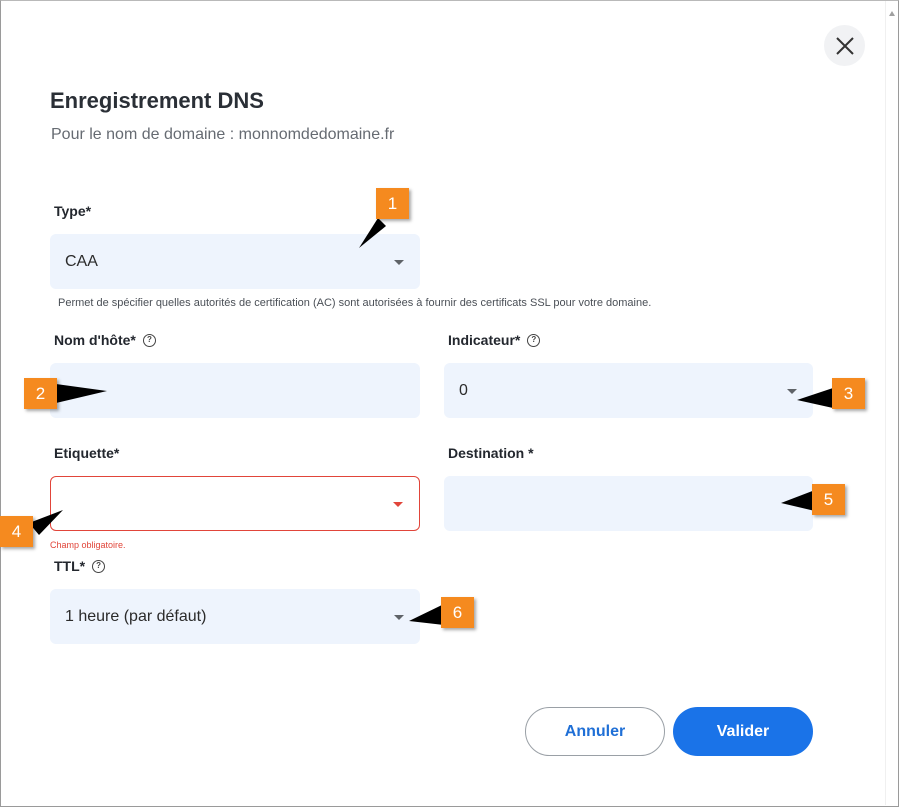  What do you see at coordinates (235, 616) in the screenshot?
I see `ttl-select: 1 heure (par défaut)` at bounding box center [235, 616].